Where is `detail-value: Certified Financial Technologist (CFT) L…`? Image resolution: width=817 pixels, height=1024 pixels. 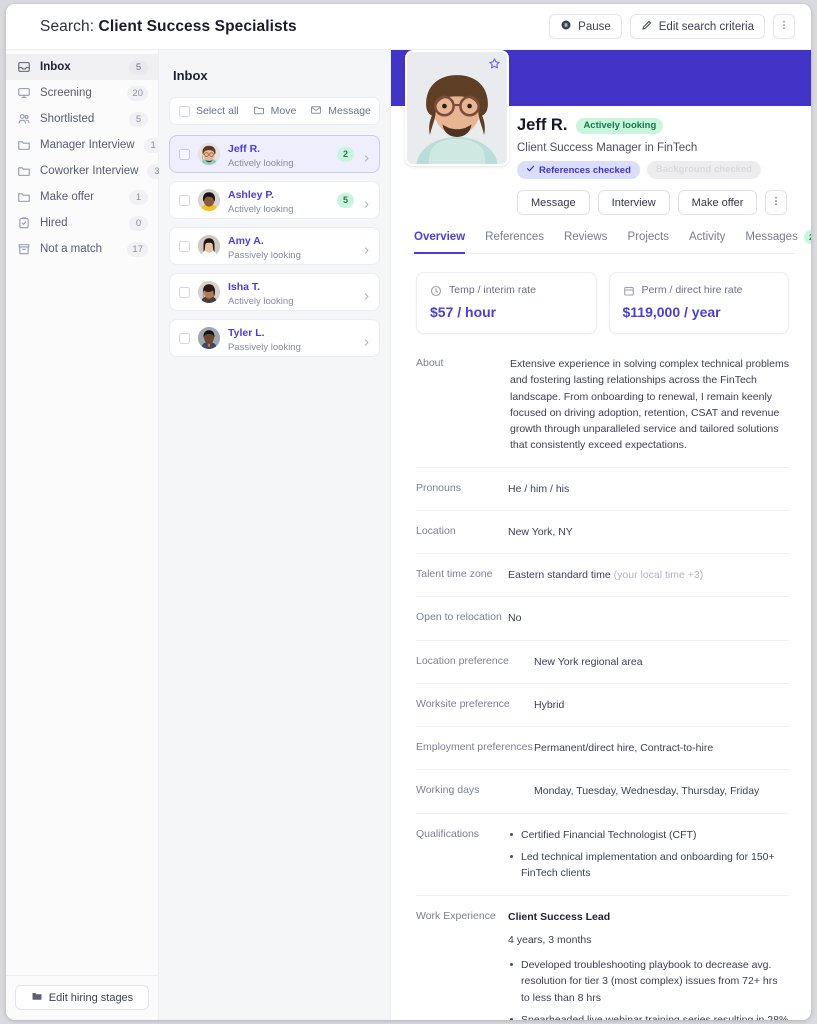 detail-value: Certified Financial Technologist (CFT) L… is located at coordinates (648, 854).